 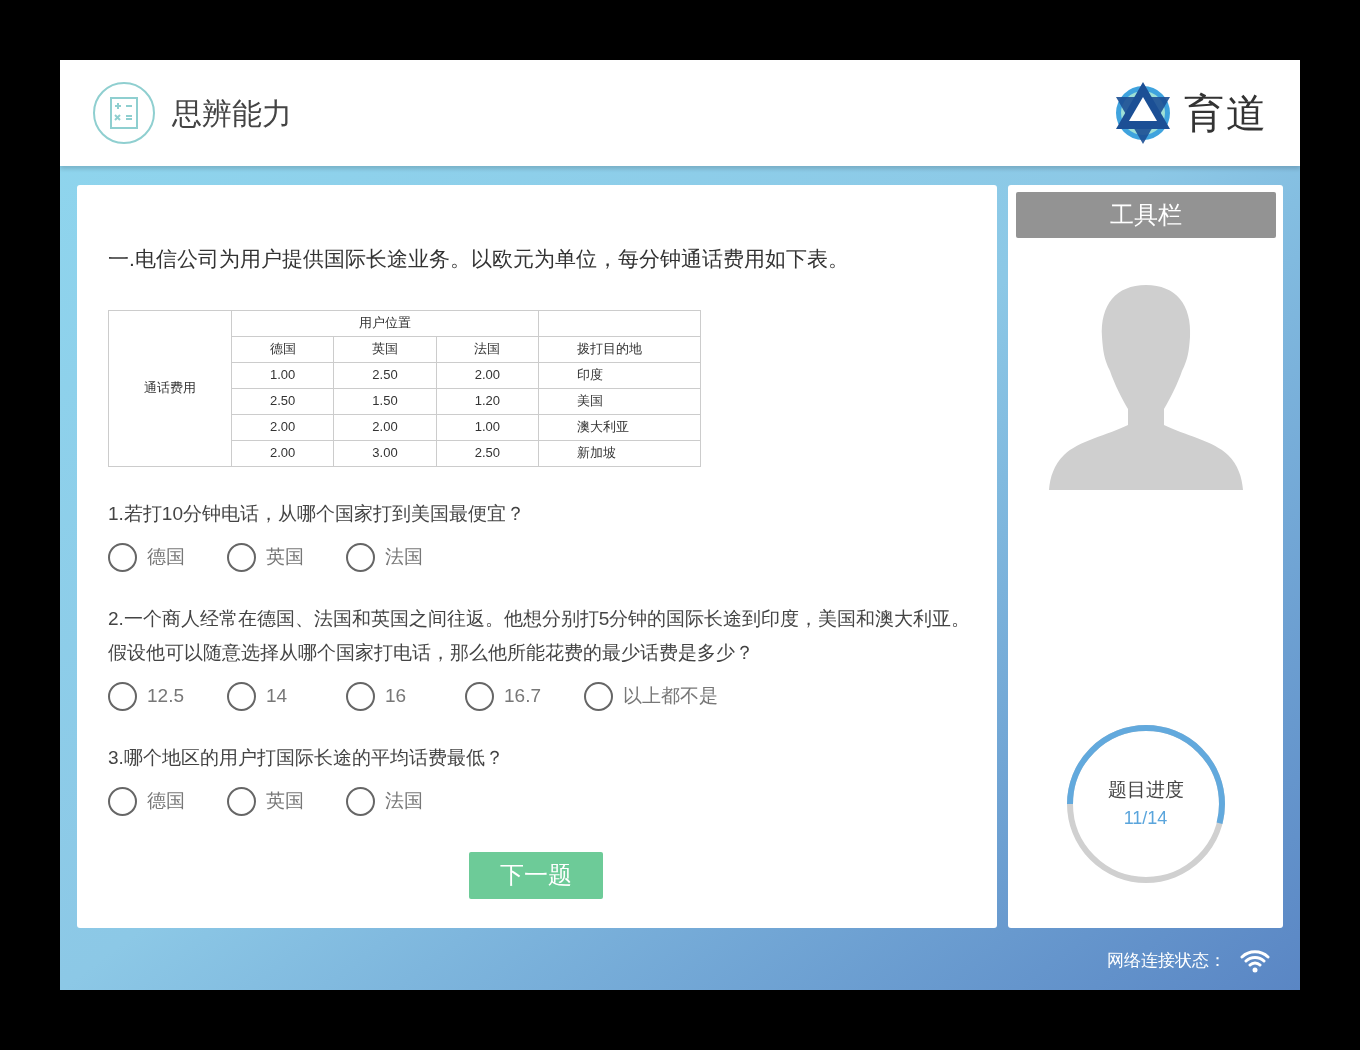 What do you see at coordinates (157, 696) in the screenshot?
I see `answer-option: 12.5` at bounding box center [157, 696].